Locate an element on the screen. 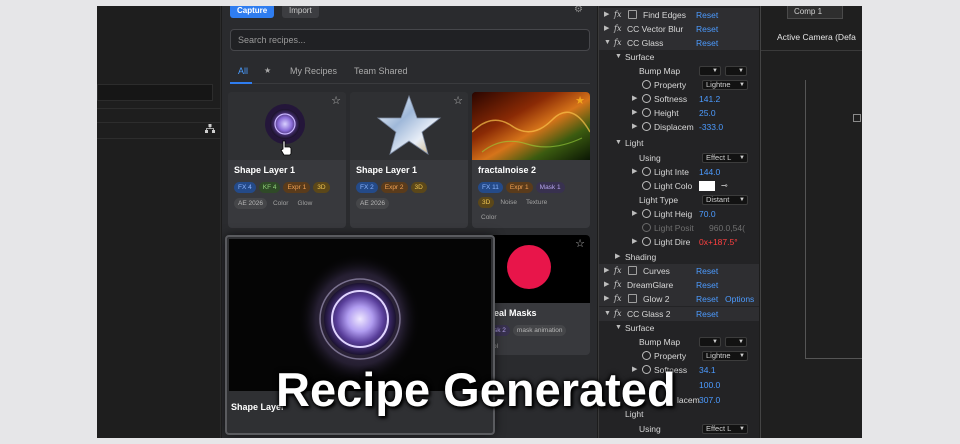 This screenshot has width=960, height=444. eyedropper-icon: ⊸ is located at coordinates (724, 186).